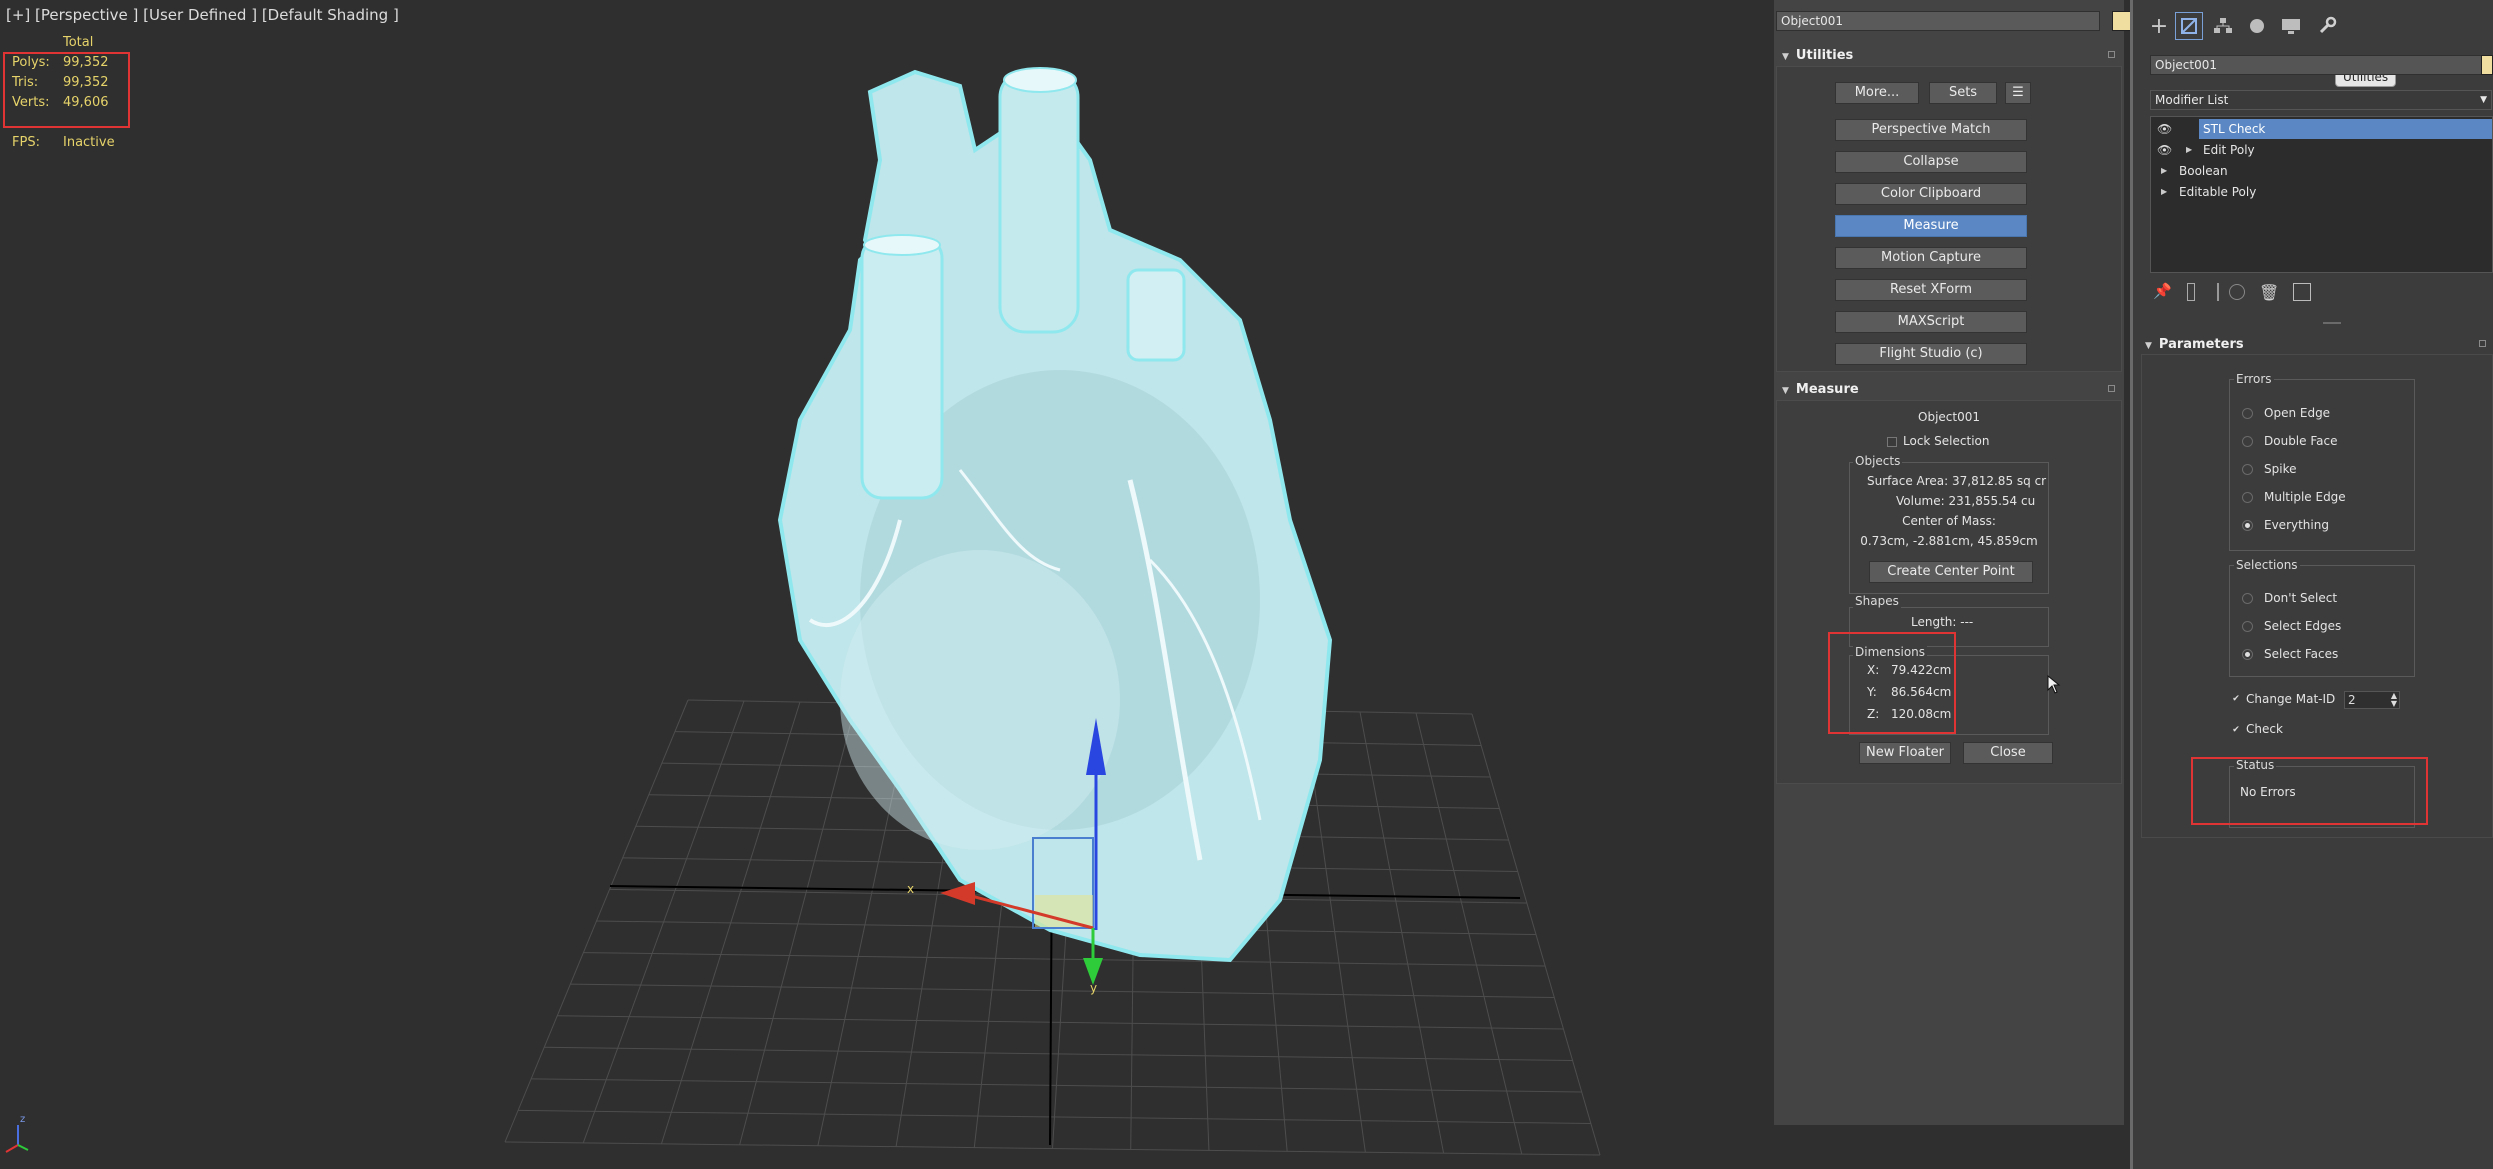 This screenshot has width=2493, height=1169. Describe the element at coordinates (2291, 26) in the screenshot. I see `display-tab-icon` at that location.